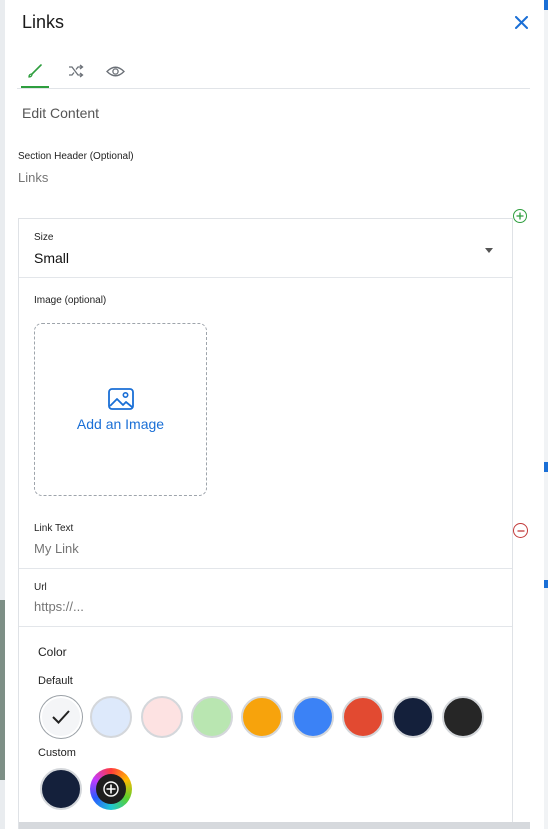 The width and height of the screenshot is (548, 829). I want to click on add-color-inner, so click(111, 789).